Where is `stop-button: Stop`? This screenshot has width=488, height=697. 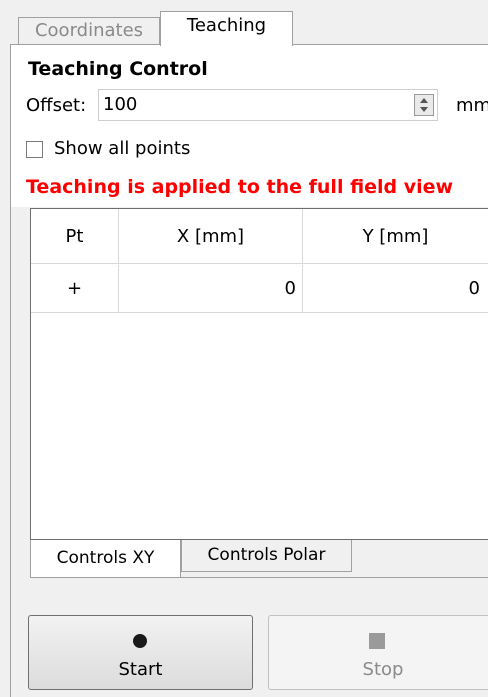 stop-button: Stop is located at coordinates (378, 652).